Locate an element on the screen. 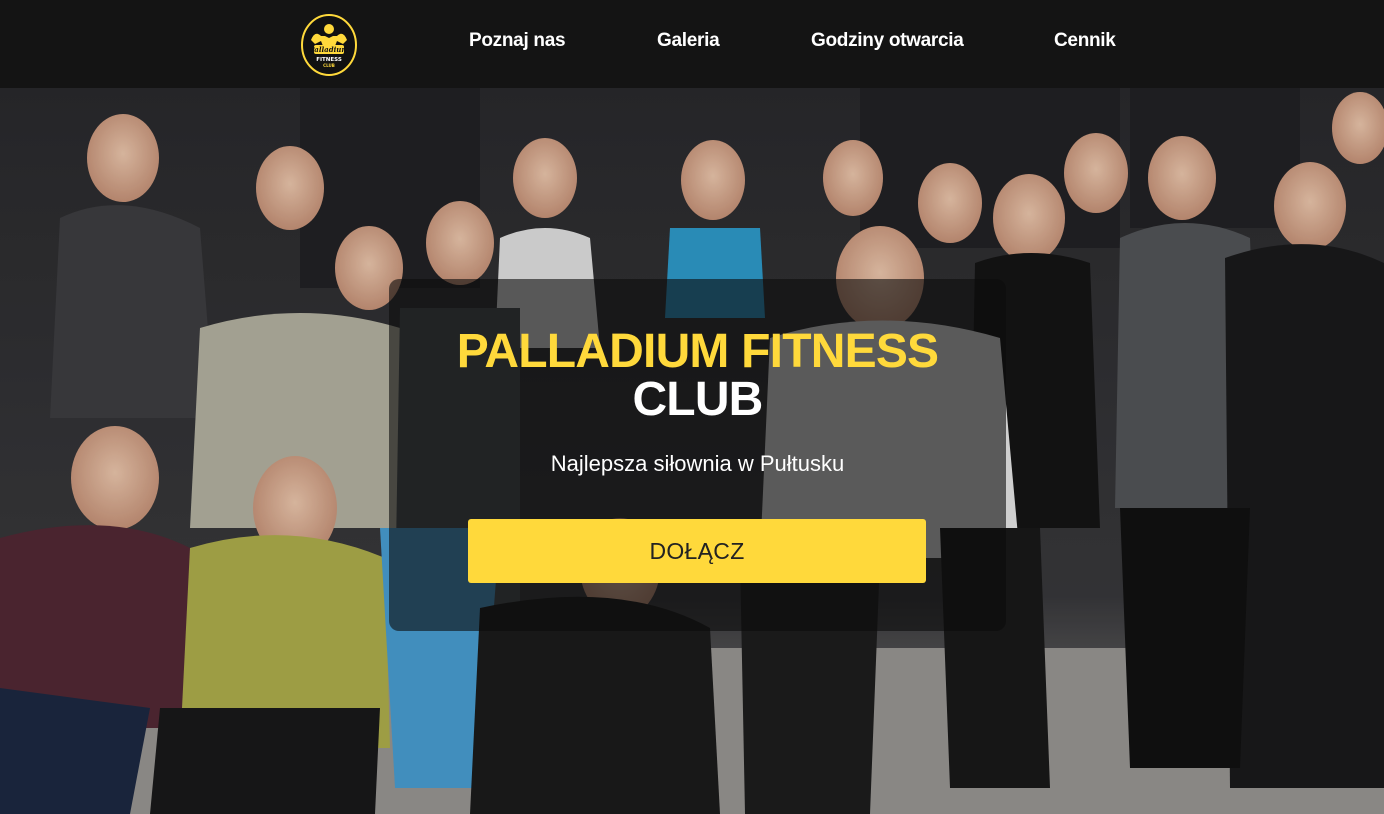  hero-title: PALLADIUM FITNESS CLUB is located at coordinates (697, 376).